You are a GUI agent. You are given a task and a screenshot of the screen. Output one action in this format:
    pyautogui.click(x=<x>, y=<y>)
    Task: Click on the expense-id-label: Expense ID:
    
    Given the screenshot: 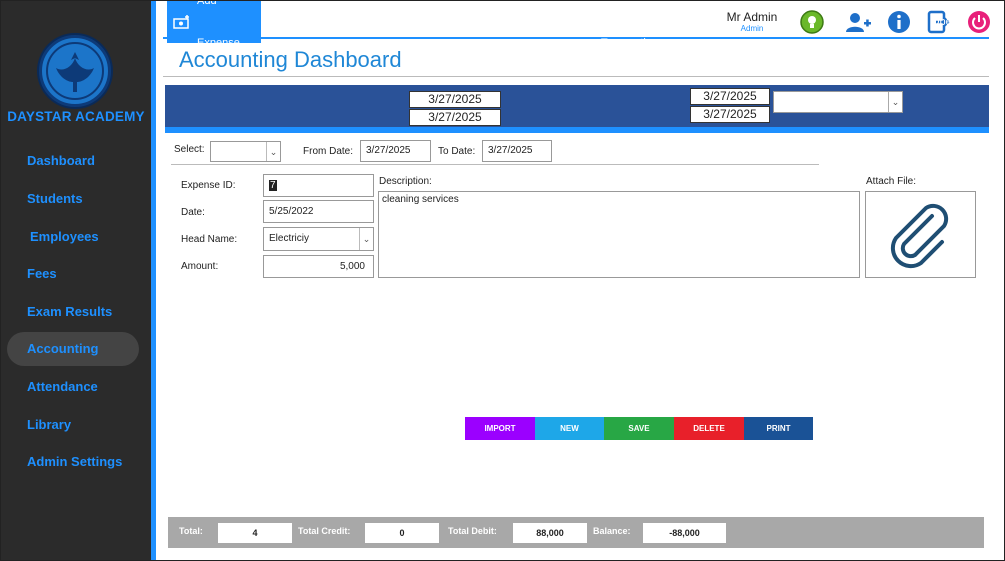 What is the action you would take?
    pyautogui.click(x=208, y=185)
    